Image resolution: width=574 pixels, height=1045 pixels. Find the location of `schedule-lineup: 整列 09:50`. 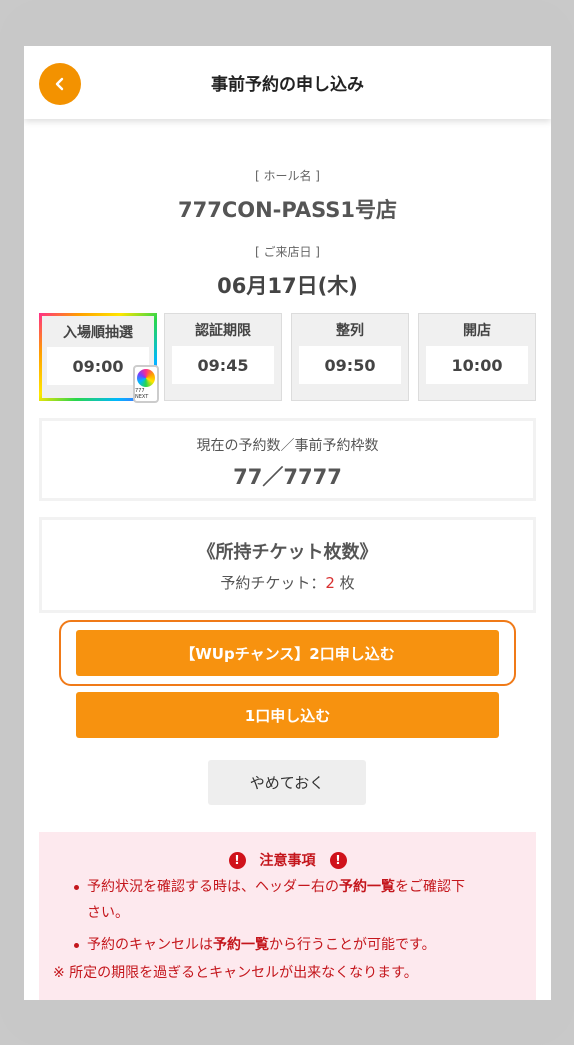

schedule-lineup: 整列 09:50 is located at coordinates (350, 357).